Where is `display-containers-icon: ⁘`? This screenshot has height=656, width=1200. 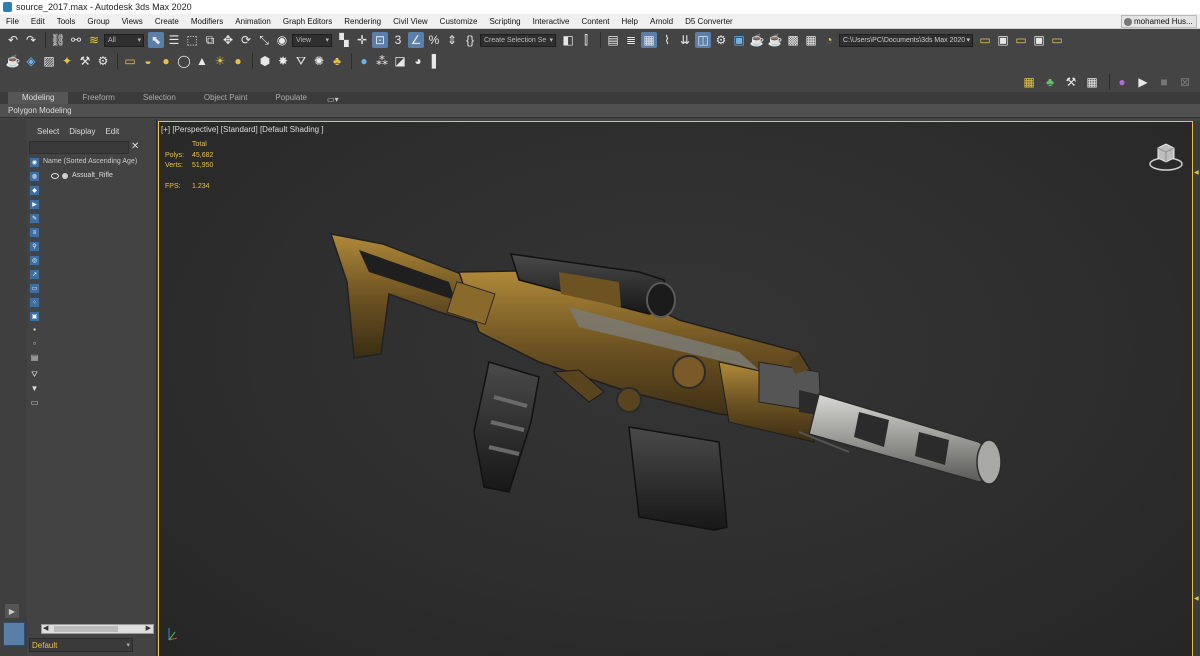 display-containers-icon: ⁘ is located at coordinates (34, 302).